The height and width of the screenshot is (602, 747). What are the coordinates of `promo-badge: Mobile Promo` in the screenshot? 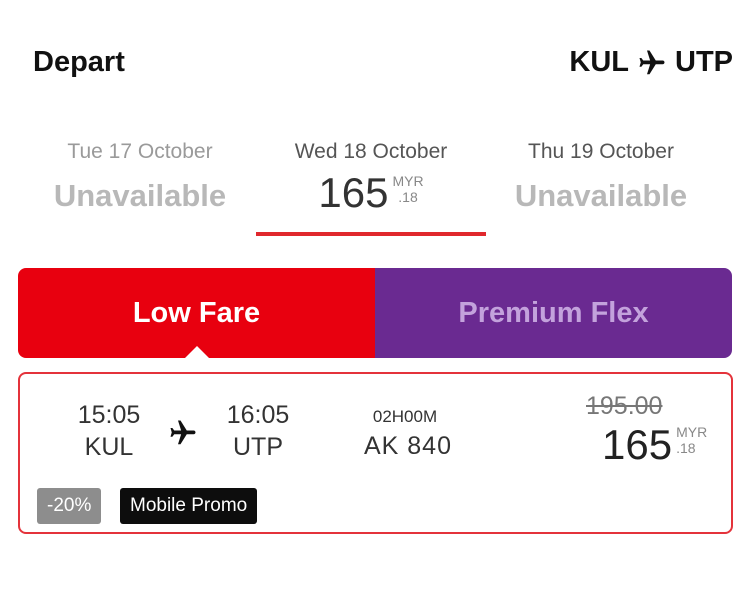 It's located at (189, 506).